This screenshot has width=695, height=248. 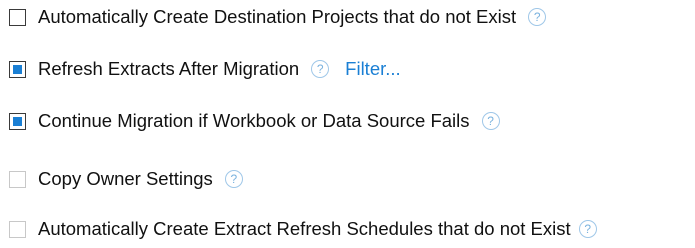 I want to click on continue-migration-checkbox, so click(x=17, y=121).